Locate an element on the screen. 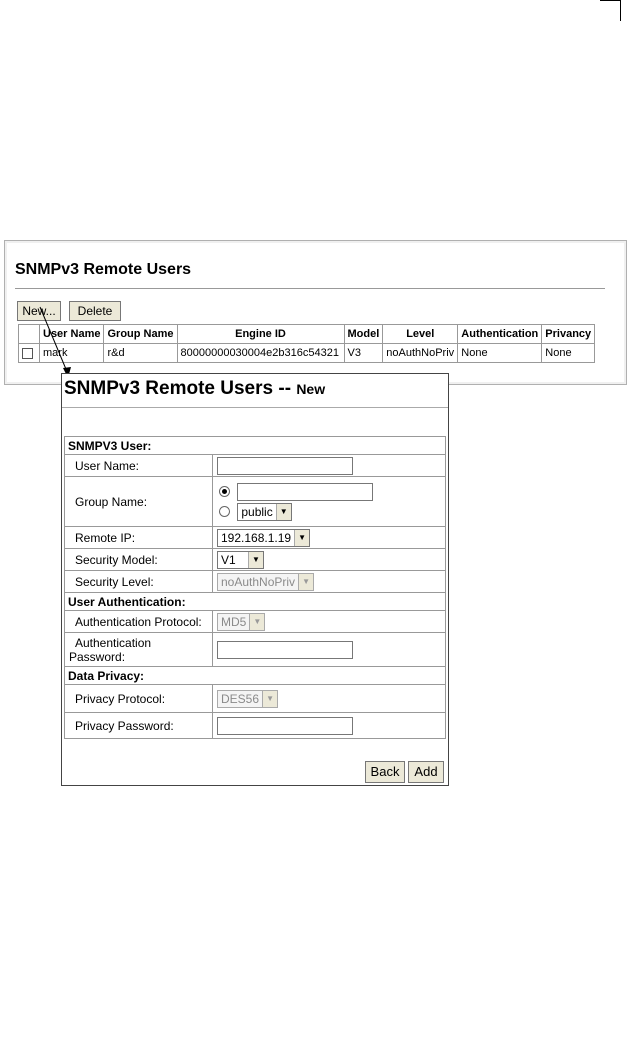 This screenshot has width=631, height=1054. form-row-auth-password: Authentication Password: is located at coordinates (255, 649).